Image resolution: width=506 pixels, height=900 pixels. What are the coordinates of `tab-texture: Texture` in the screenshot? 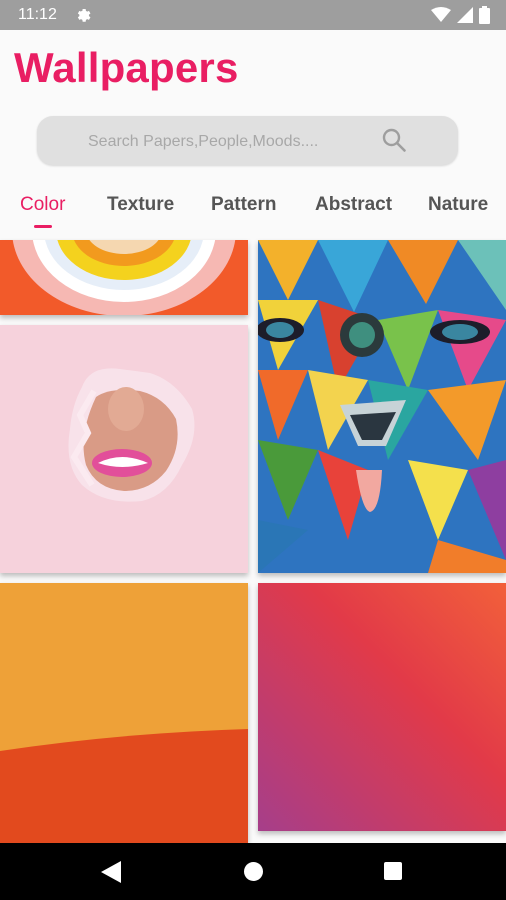 It's located at (140, 205).